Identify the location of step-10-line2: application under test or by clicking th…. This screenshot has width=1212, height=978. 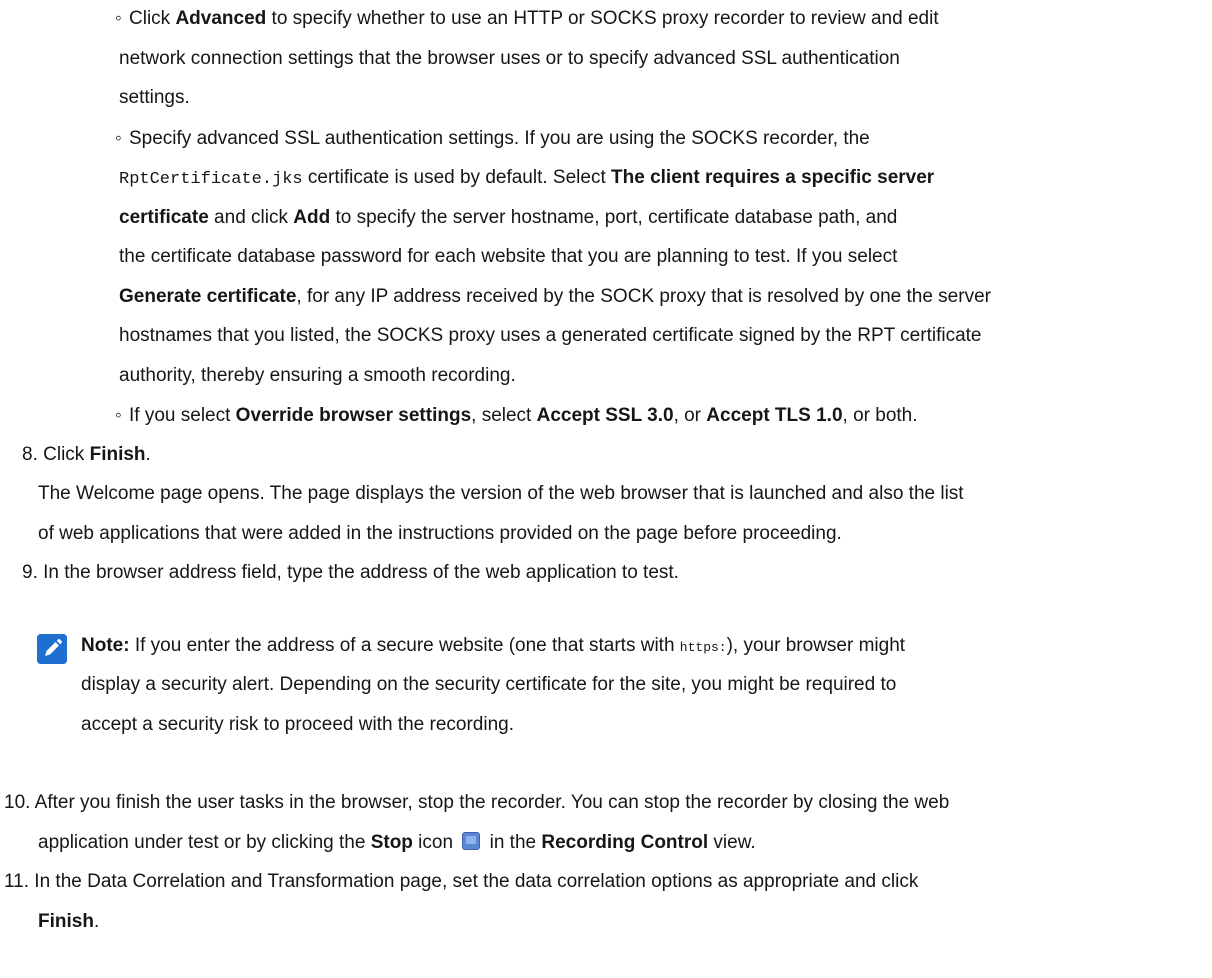
(397, 843).